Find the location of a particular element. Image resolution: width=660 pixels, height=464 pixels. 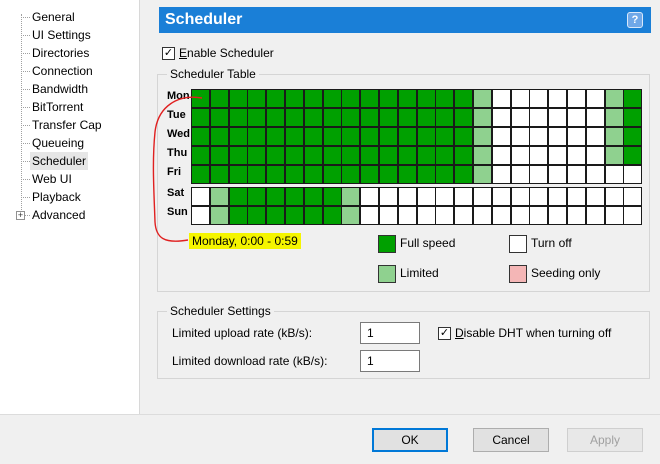

apply-button: Apply is located at coordinates (605, 440).